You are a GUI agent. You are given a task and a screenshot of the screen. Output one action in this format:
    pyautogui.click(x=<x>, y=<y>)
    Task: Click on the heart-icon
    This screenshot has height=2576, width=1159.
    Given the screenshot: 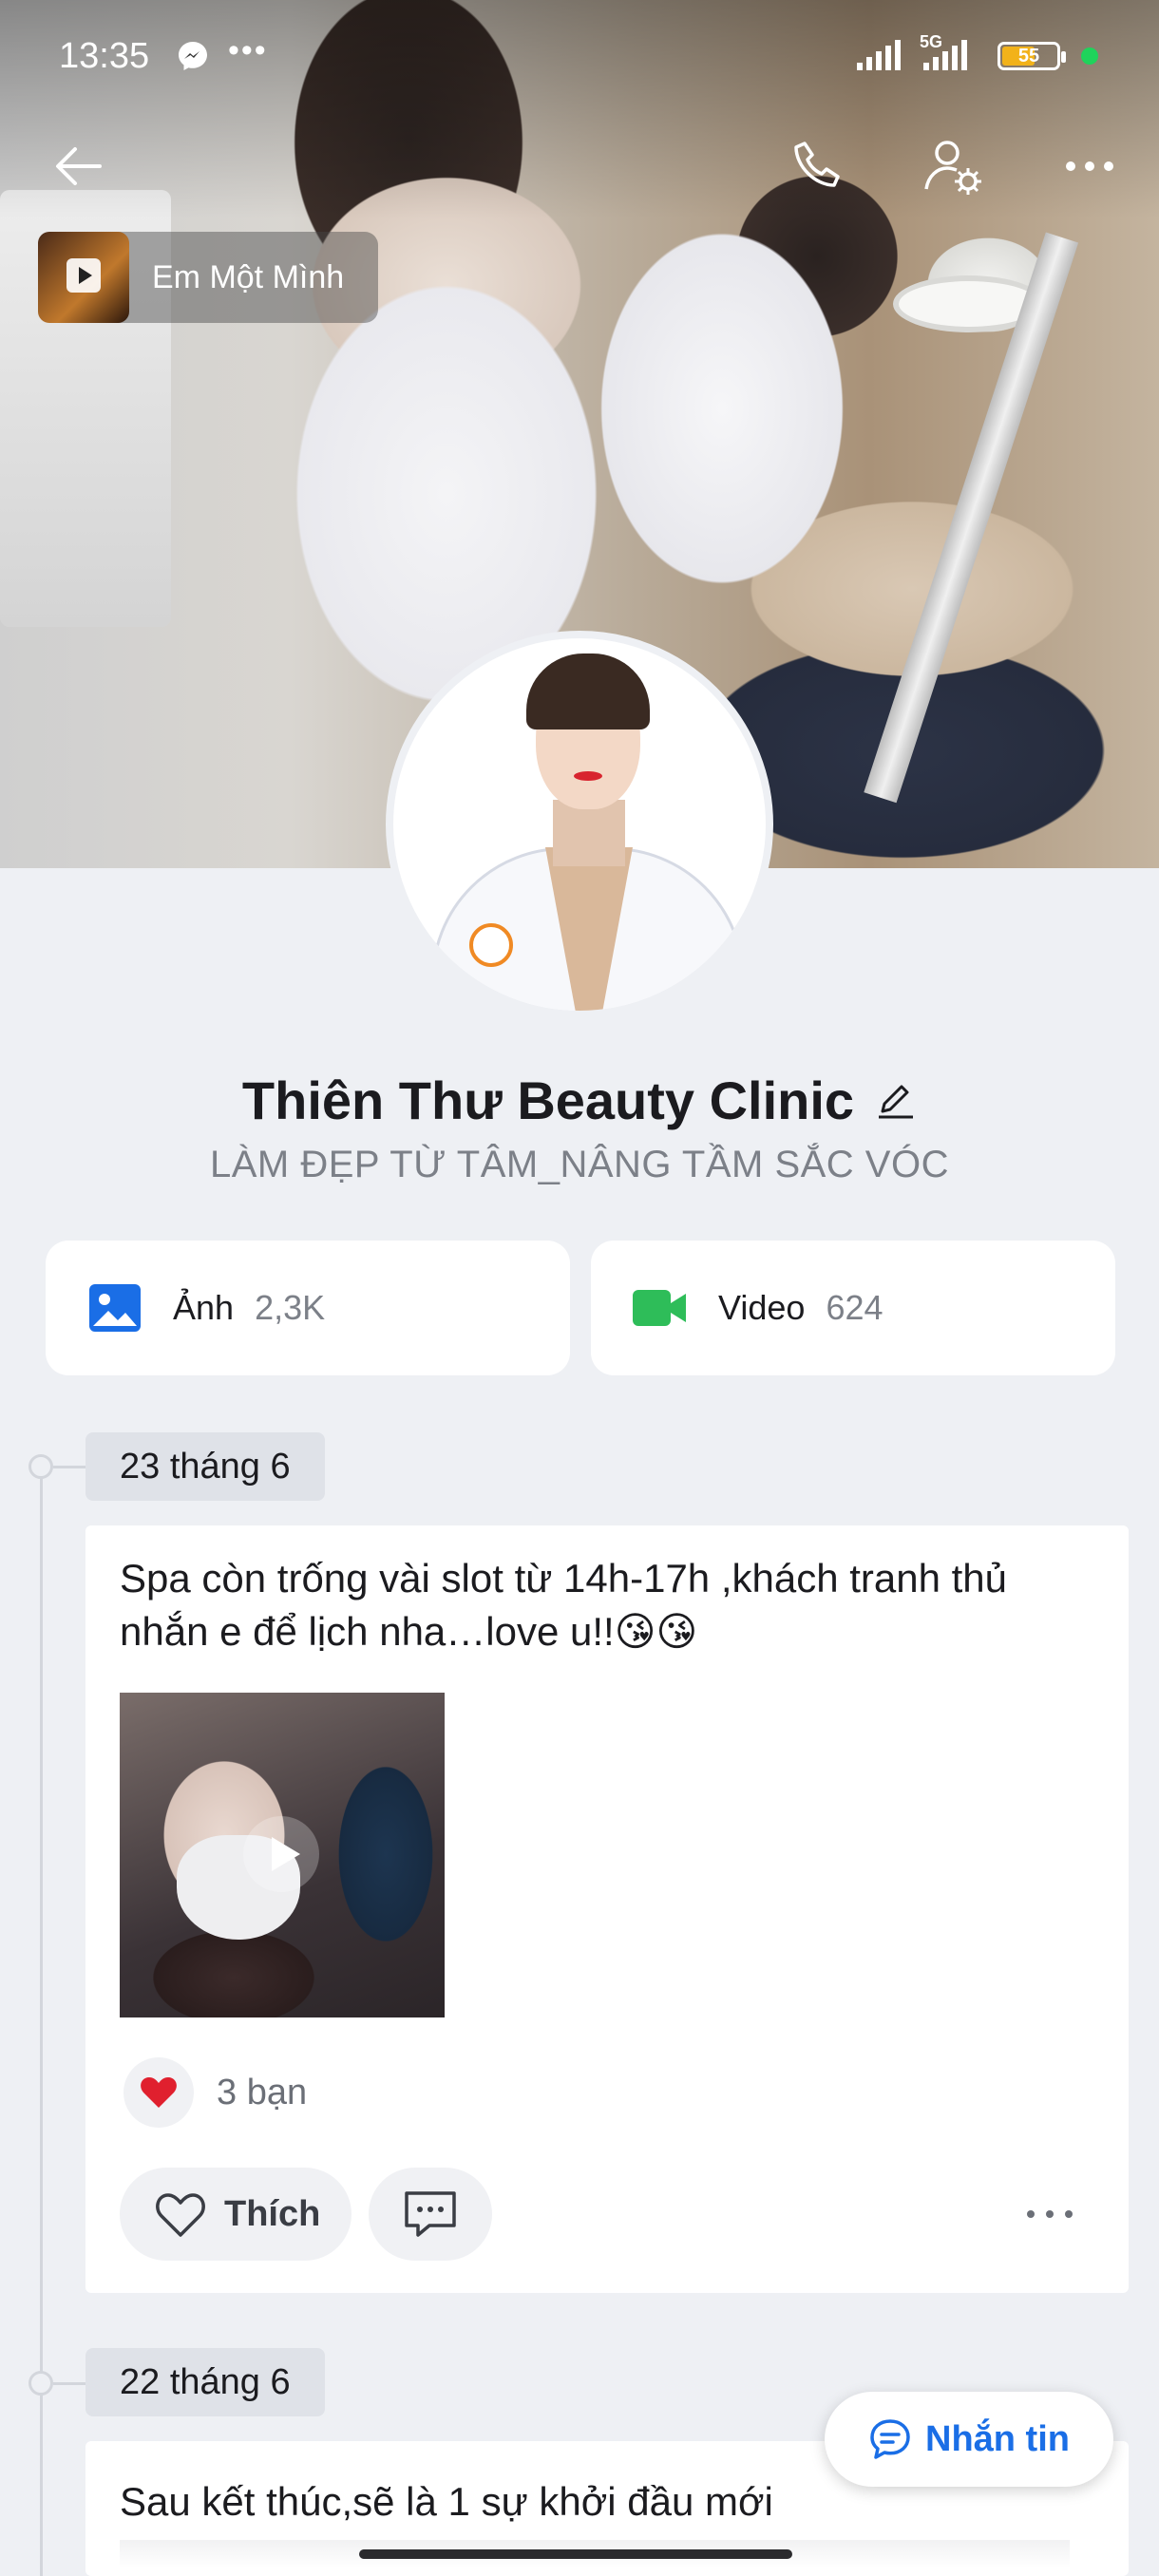 What is the action you would take?
    pyautogui.click(x=159, y=2092)
    